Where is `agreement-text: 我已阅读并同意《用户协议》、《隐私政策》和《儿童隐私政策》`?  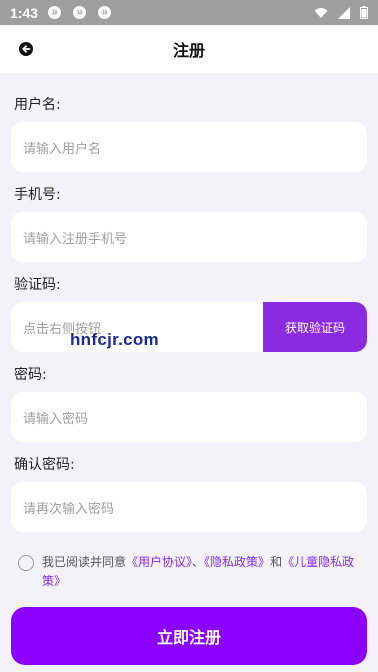
agreement-text: 我已阅读并同意《用户协议》、《隐私政策》和《儿童隐私政策》 is located at coordinates (202, 572).